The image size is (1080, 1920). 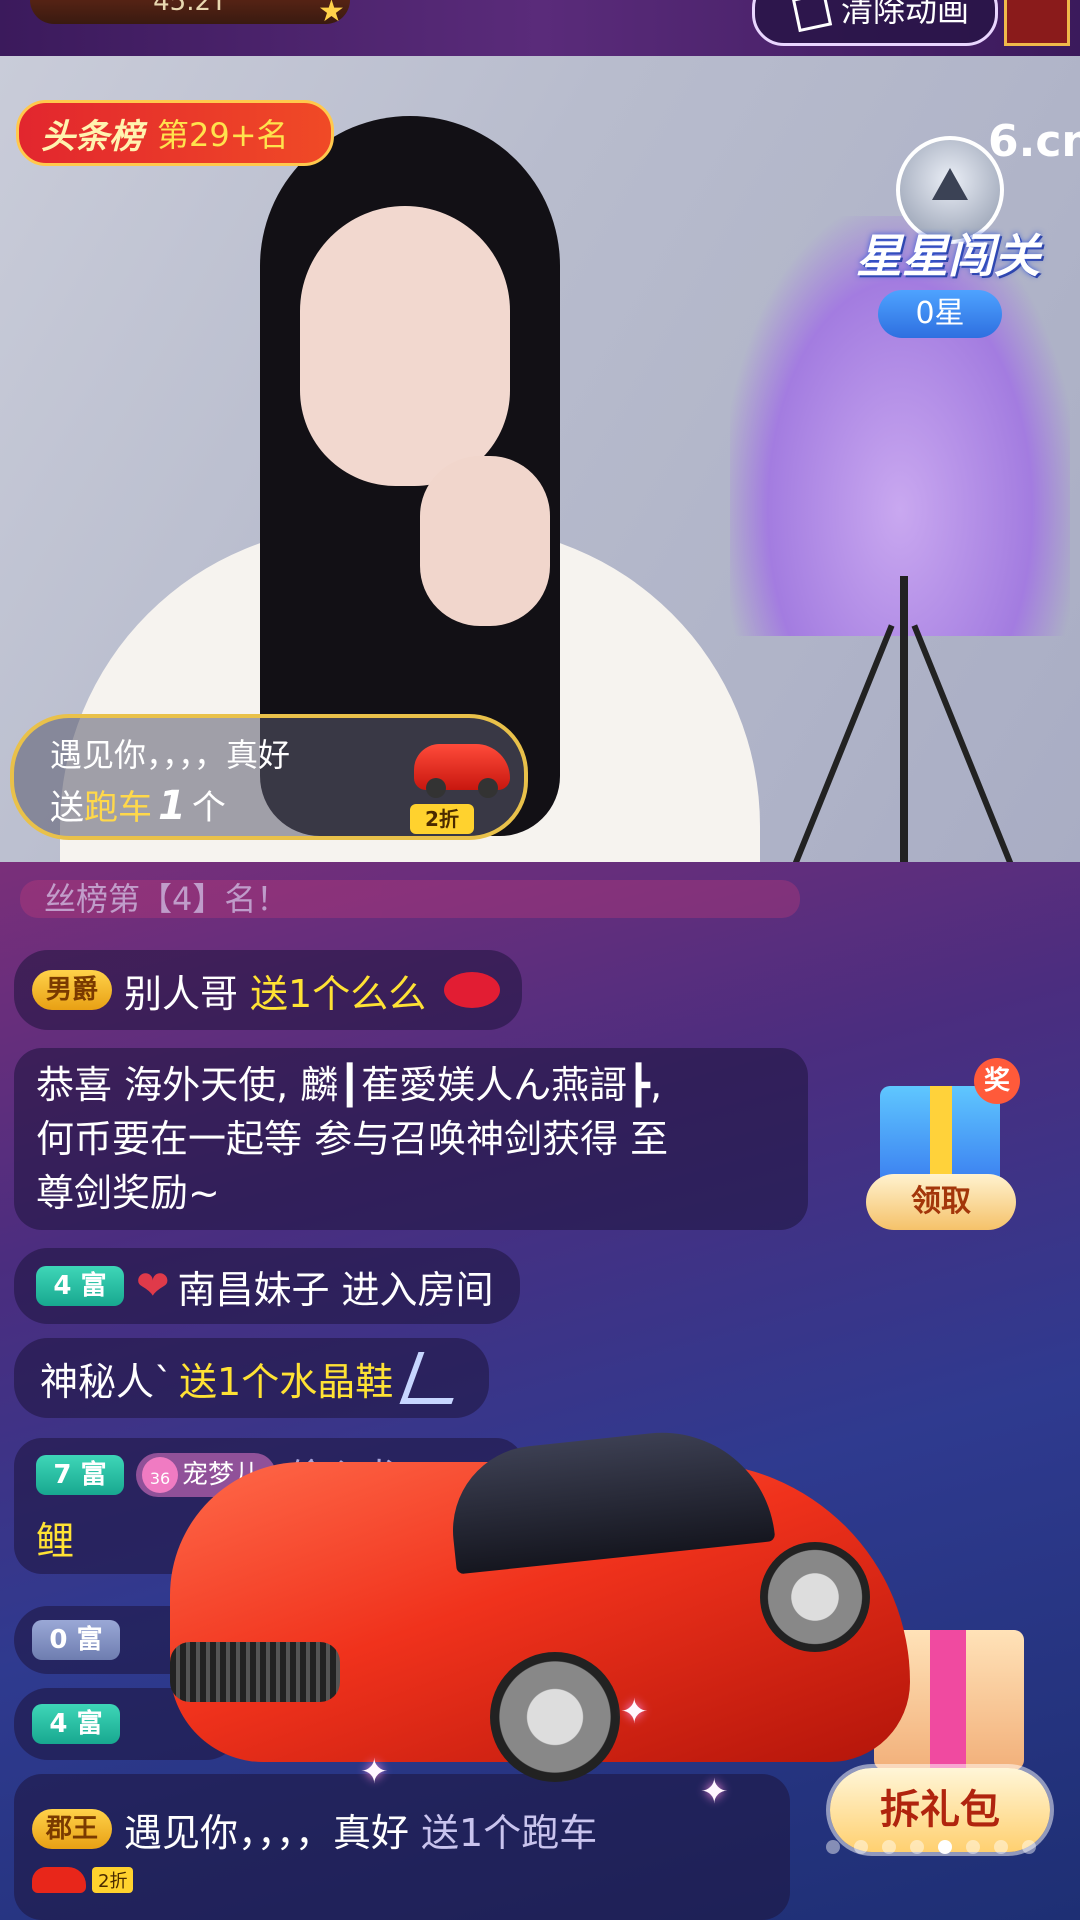 What do you see at coordinates (904, 719) in the screenshot?
I see `room-stand` at bounding box center [904, 719].